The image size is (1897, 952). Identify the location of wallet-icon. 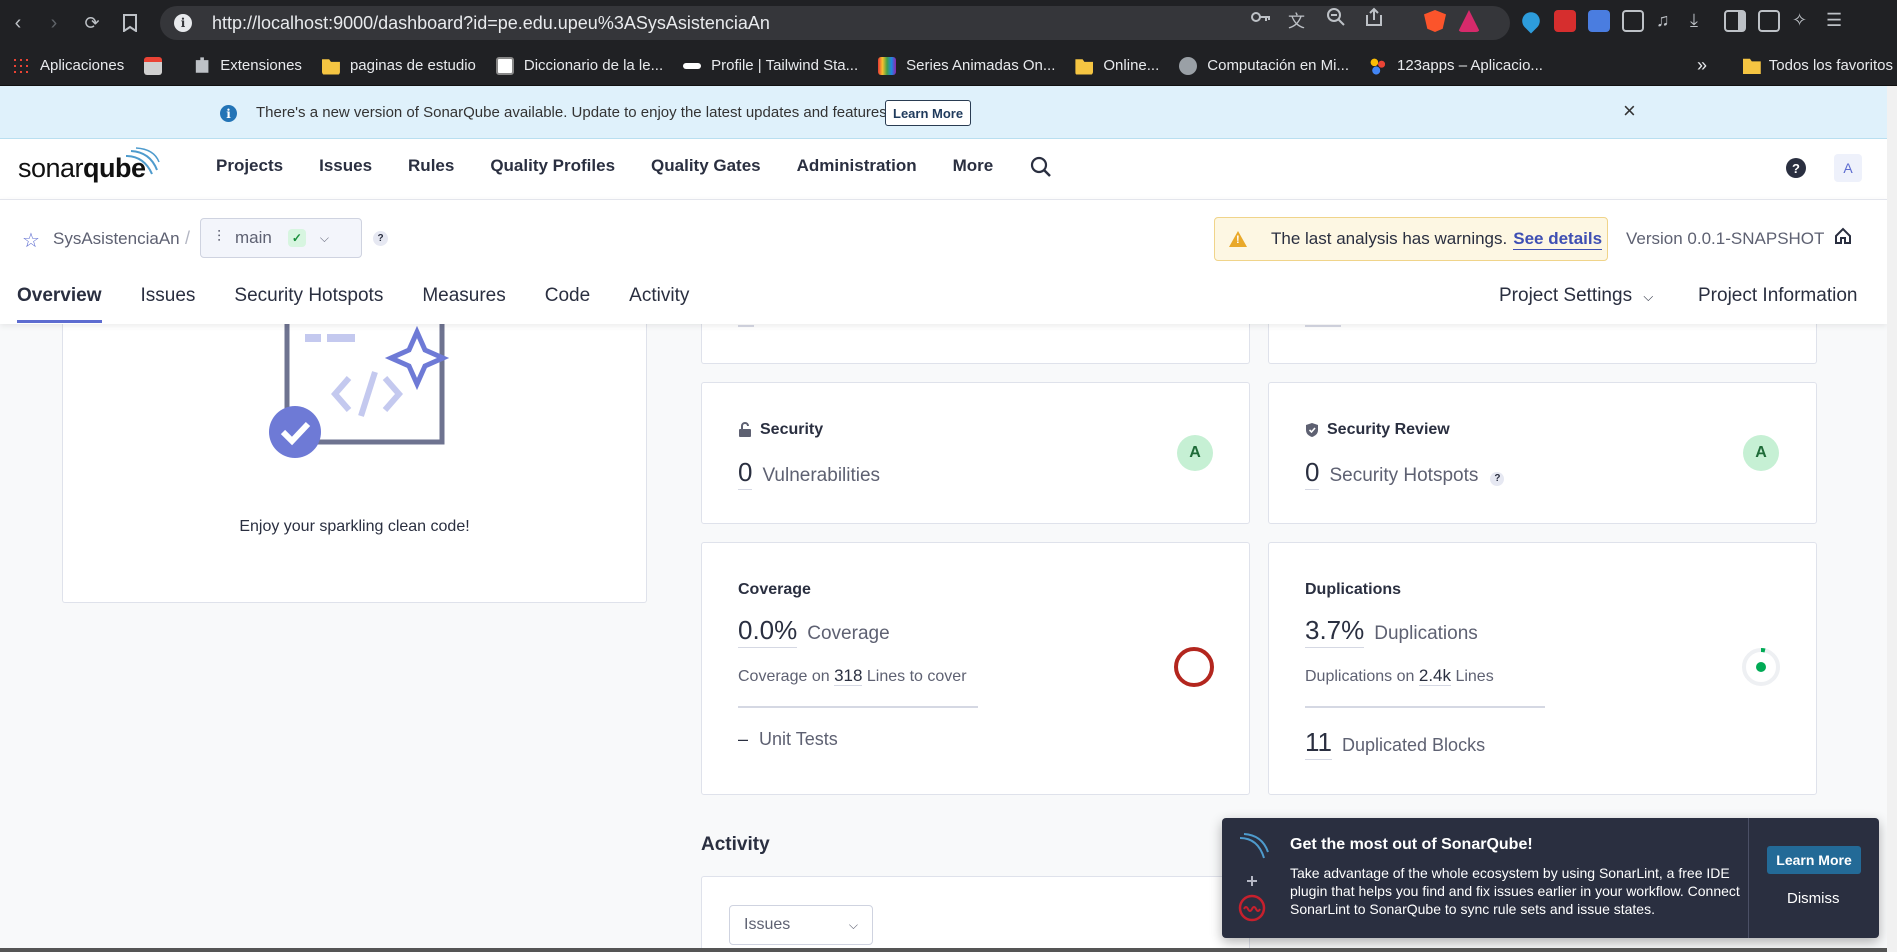
(1769, 21).